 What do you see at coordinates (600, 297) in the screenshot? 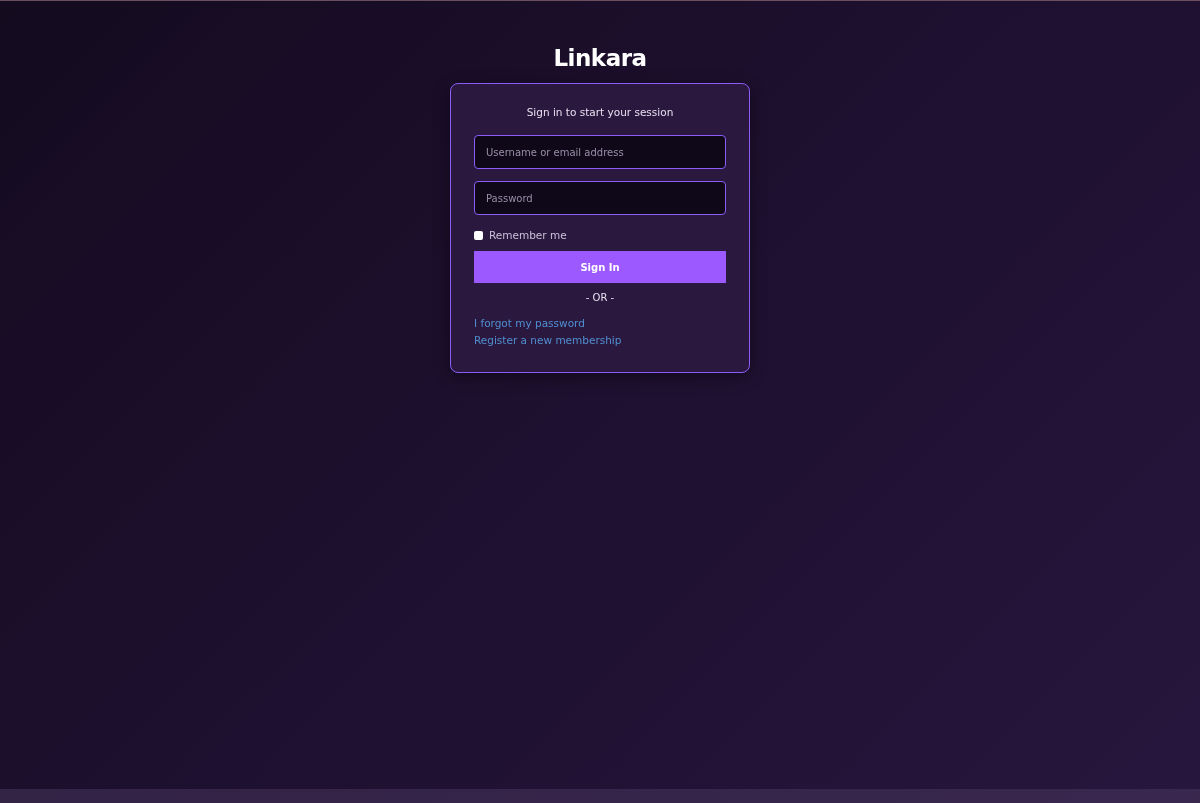
I see `or-divider: - OR -` at bounding box center [600, 297].